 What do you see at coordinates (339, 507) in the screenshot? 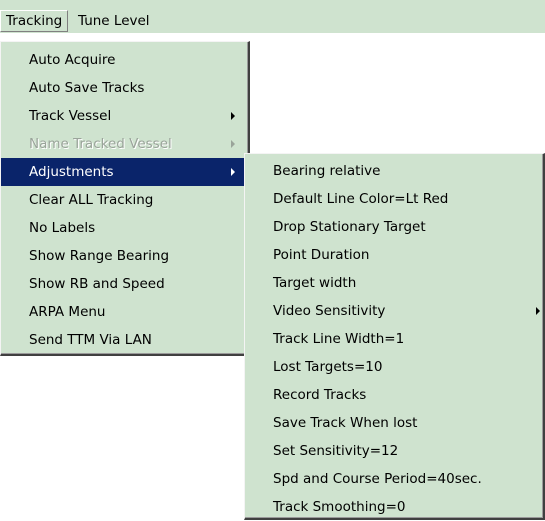
I see `menu-item-label: Track Smoothing=0` at bounding box center [339, 507].